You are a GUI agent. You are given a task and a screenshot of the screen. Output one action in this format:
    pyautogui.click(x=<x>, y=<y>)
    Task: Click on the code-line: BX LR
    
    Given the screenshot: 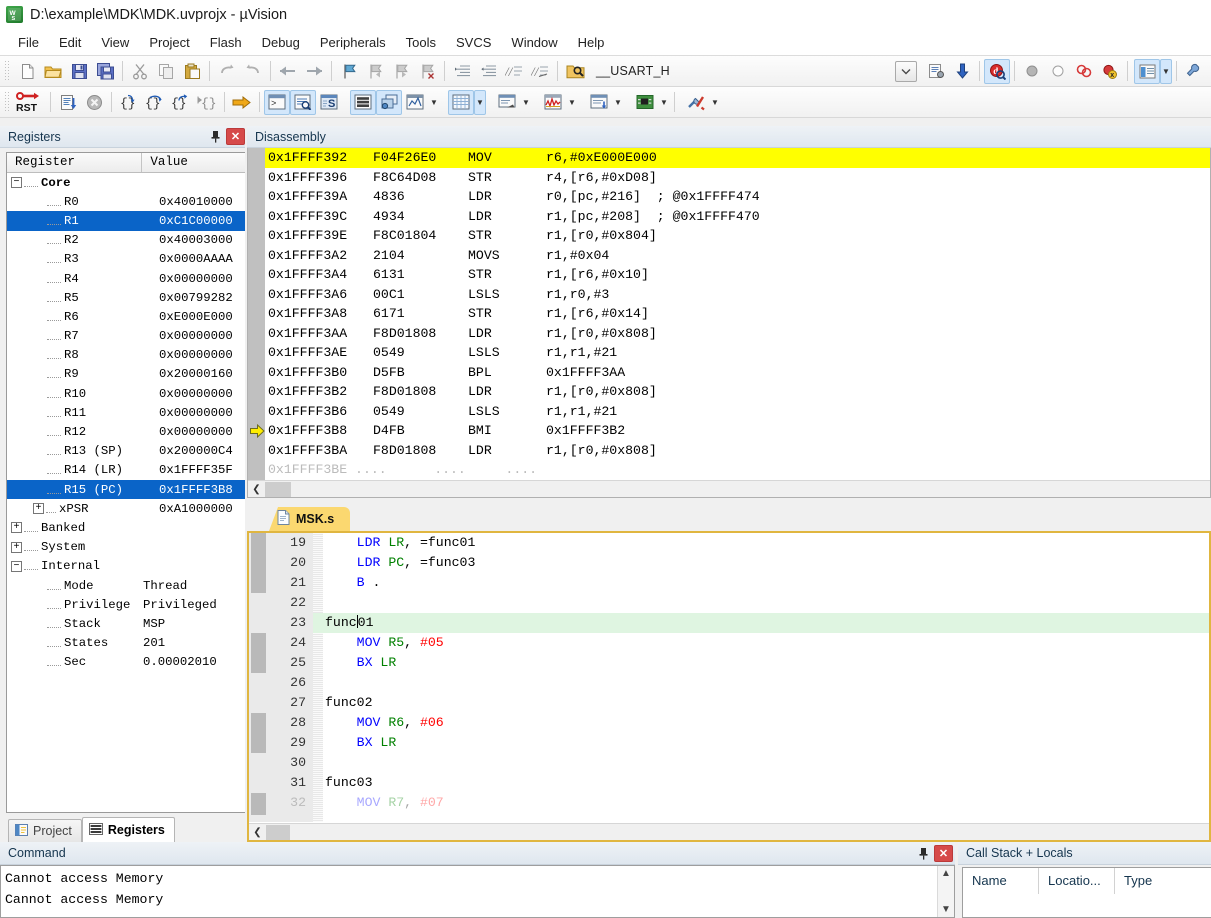 What is the action you would take?
    pyautogui.click(x=766, y=663)
    